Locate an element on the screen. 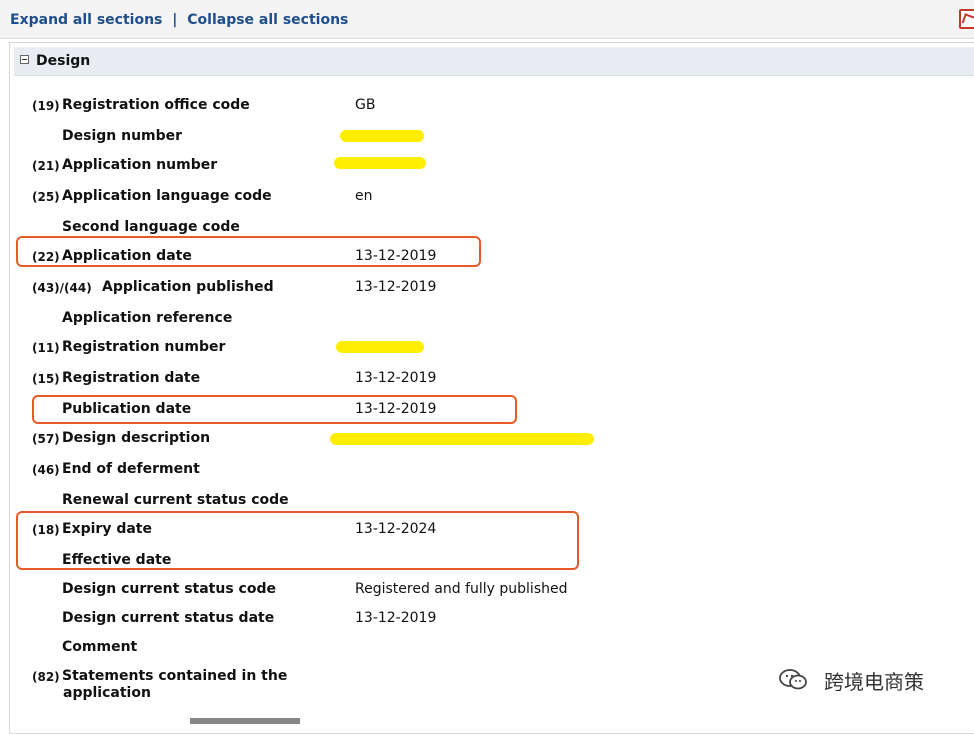 The image size is (974, 734). inid-code: (46) is located at coordinates (46, 470).